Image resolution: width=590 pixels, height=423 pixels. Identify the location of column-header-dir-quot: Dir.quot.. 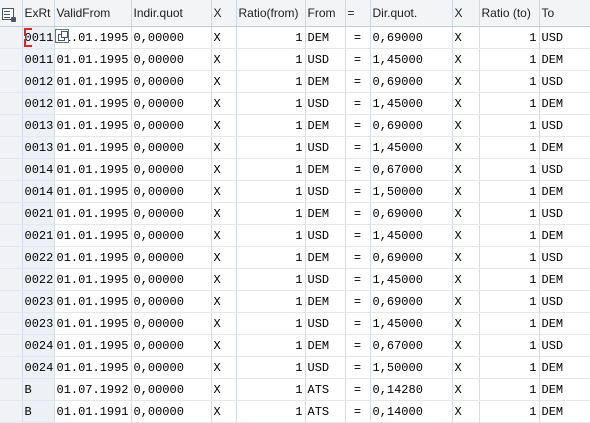
(411, 13).